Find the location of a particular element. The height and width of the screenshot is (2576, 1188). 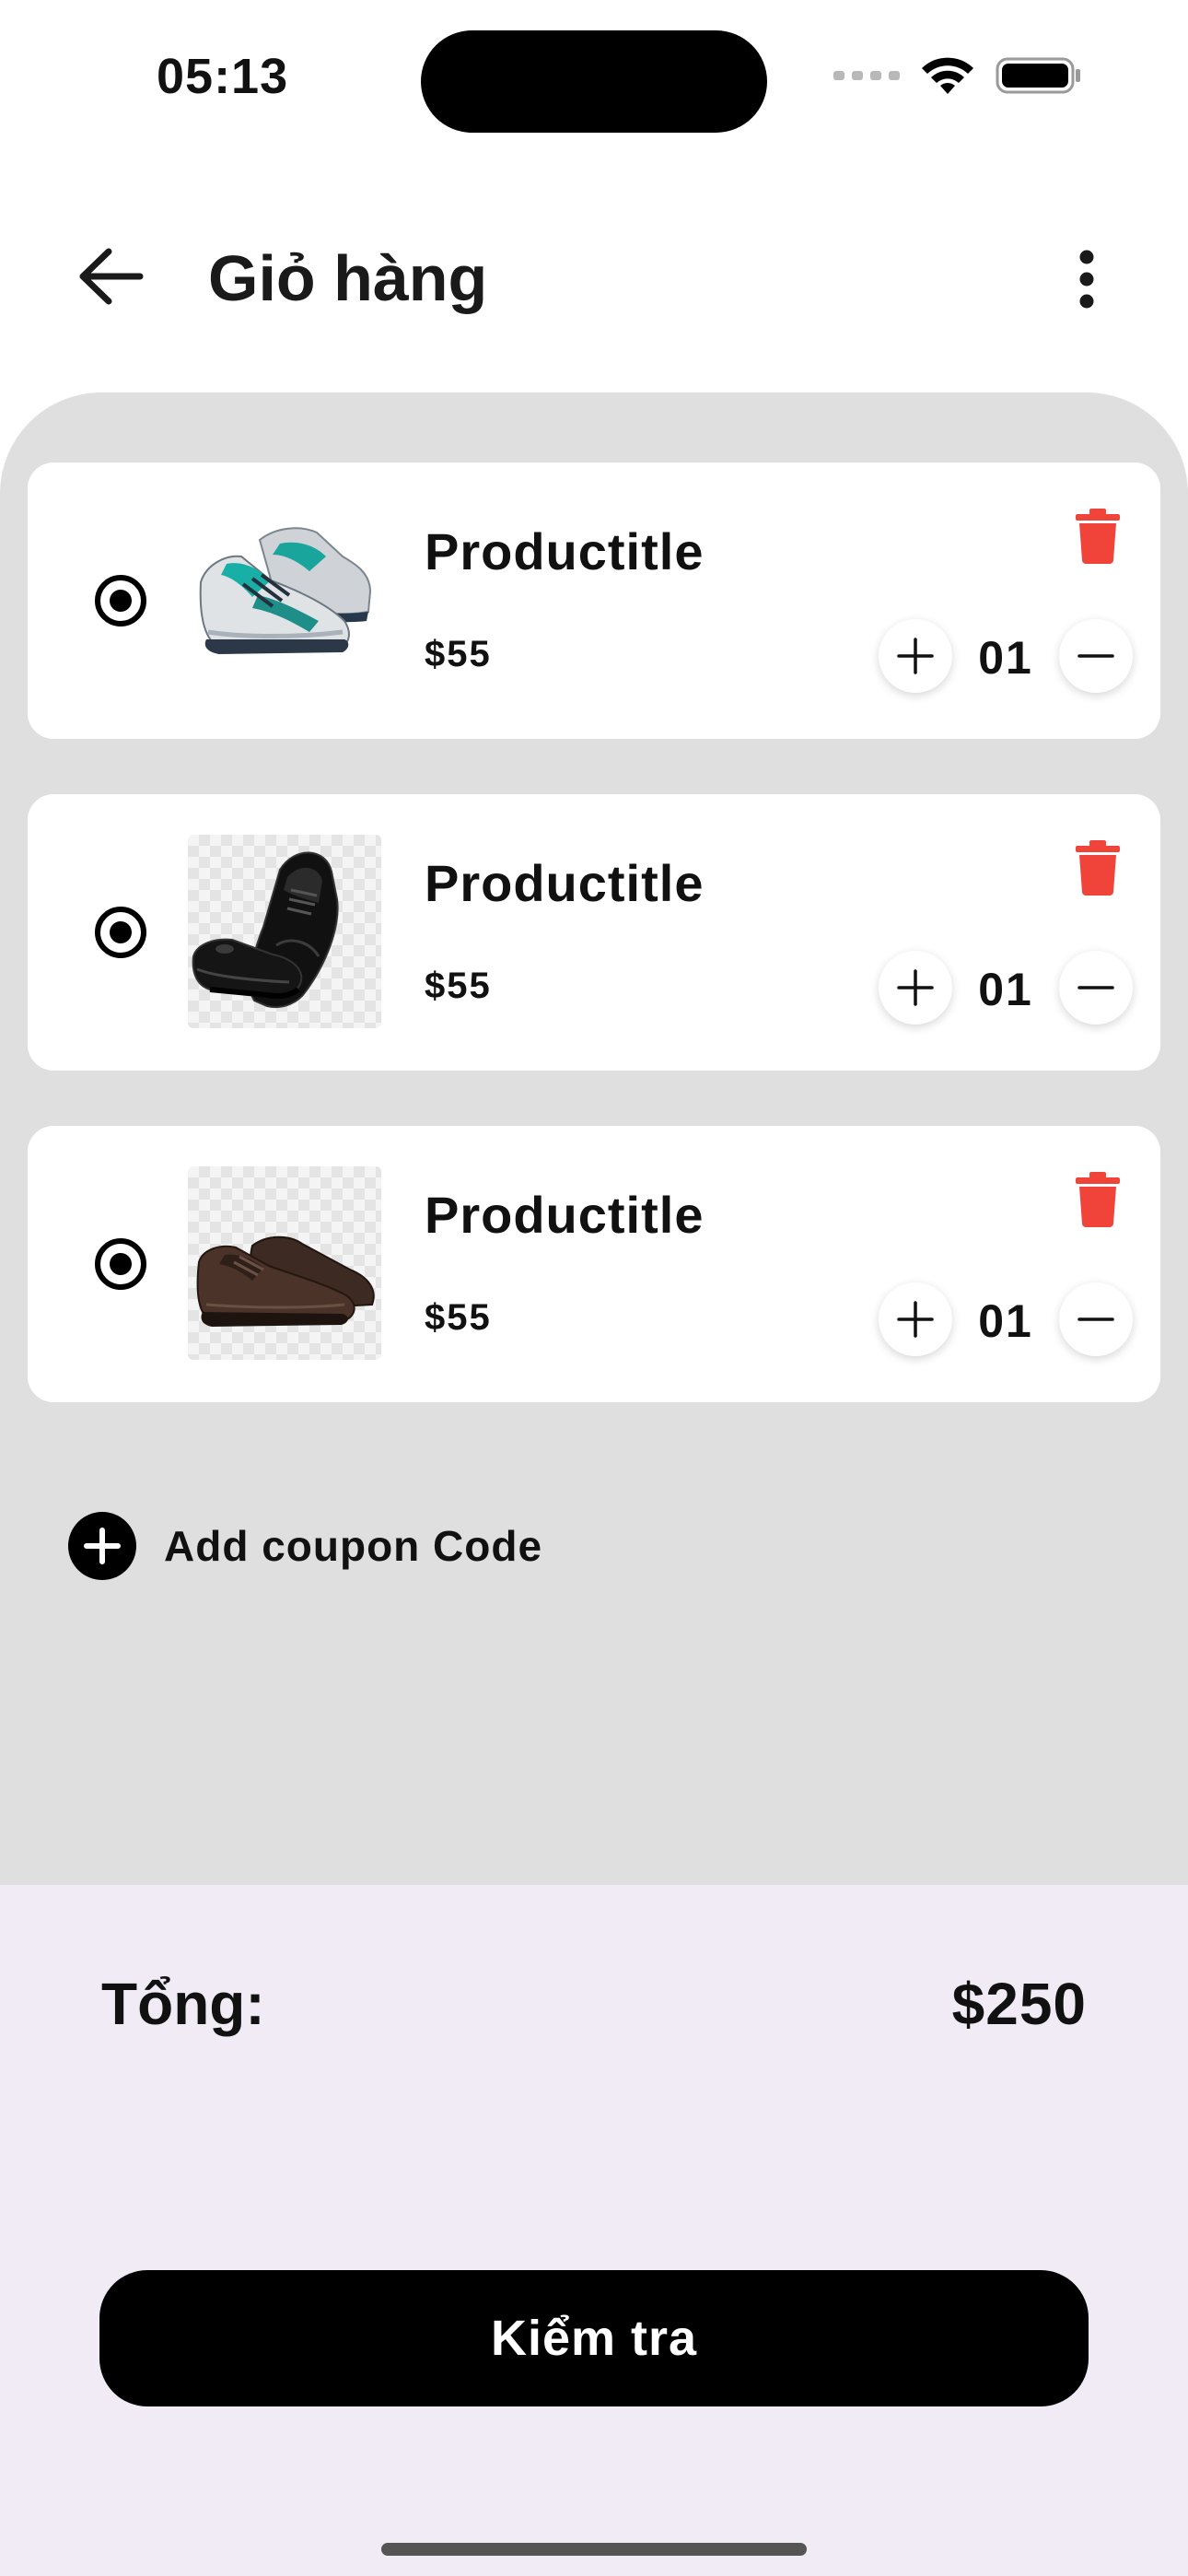

page-title: Giỏ hàng is located at coordinates (348, 278).